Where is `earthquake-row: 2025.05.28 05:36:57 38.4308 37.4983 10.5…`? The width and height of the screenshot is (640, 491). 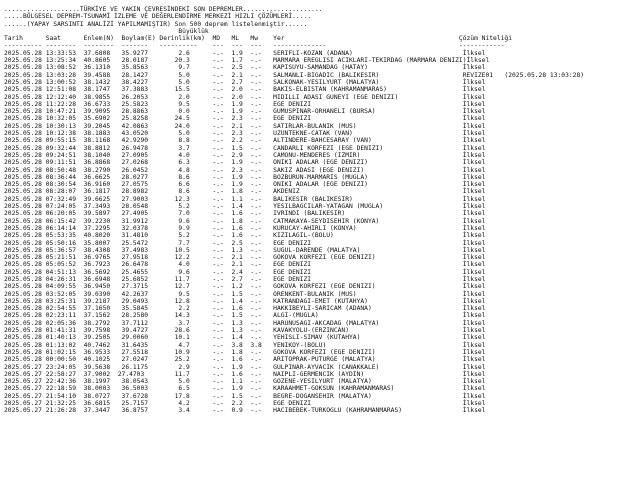
earthquake-row: 2025.05.28 05:36:57 38.4308 37.4983 10.5… is located at coordinates (245, 250).